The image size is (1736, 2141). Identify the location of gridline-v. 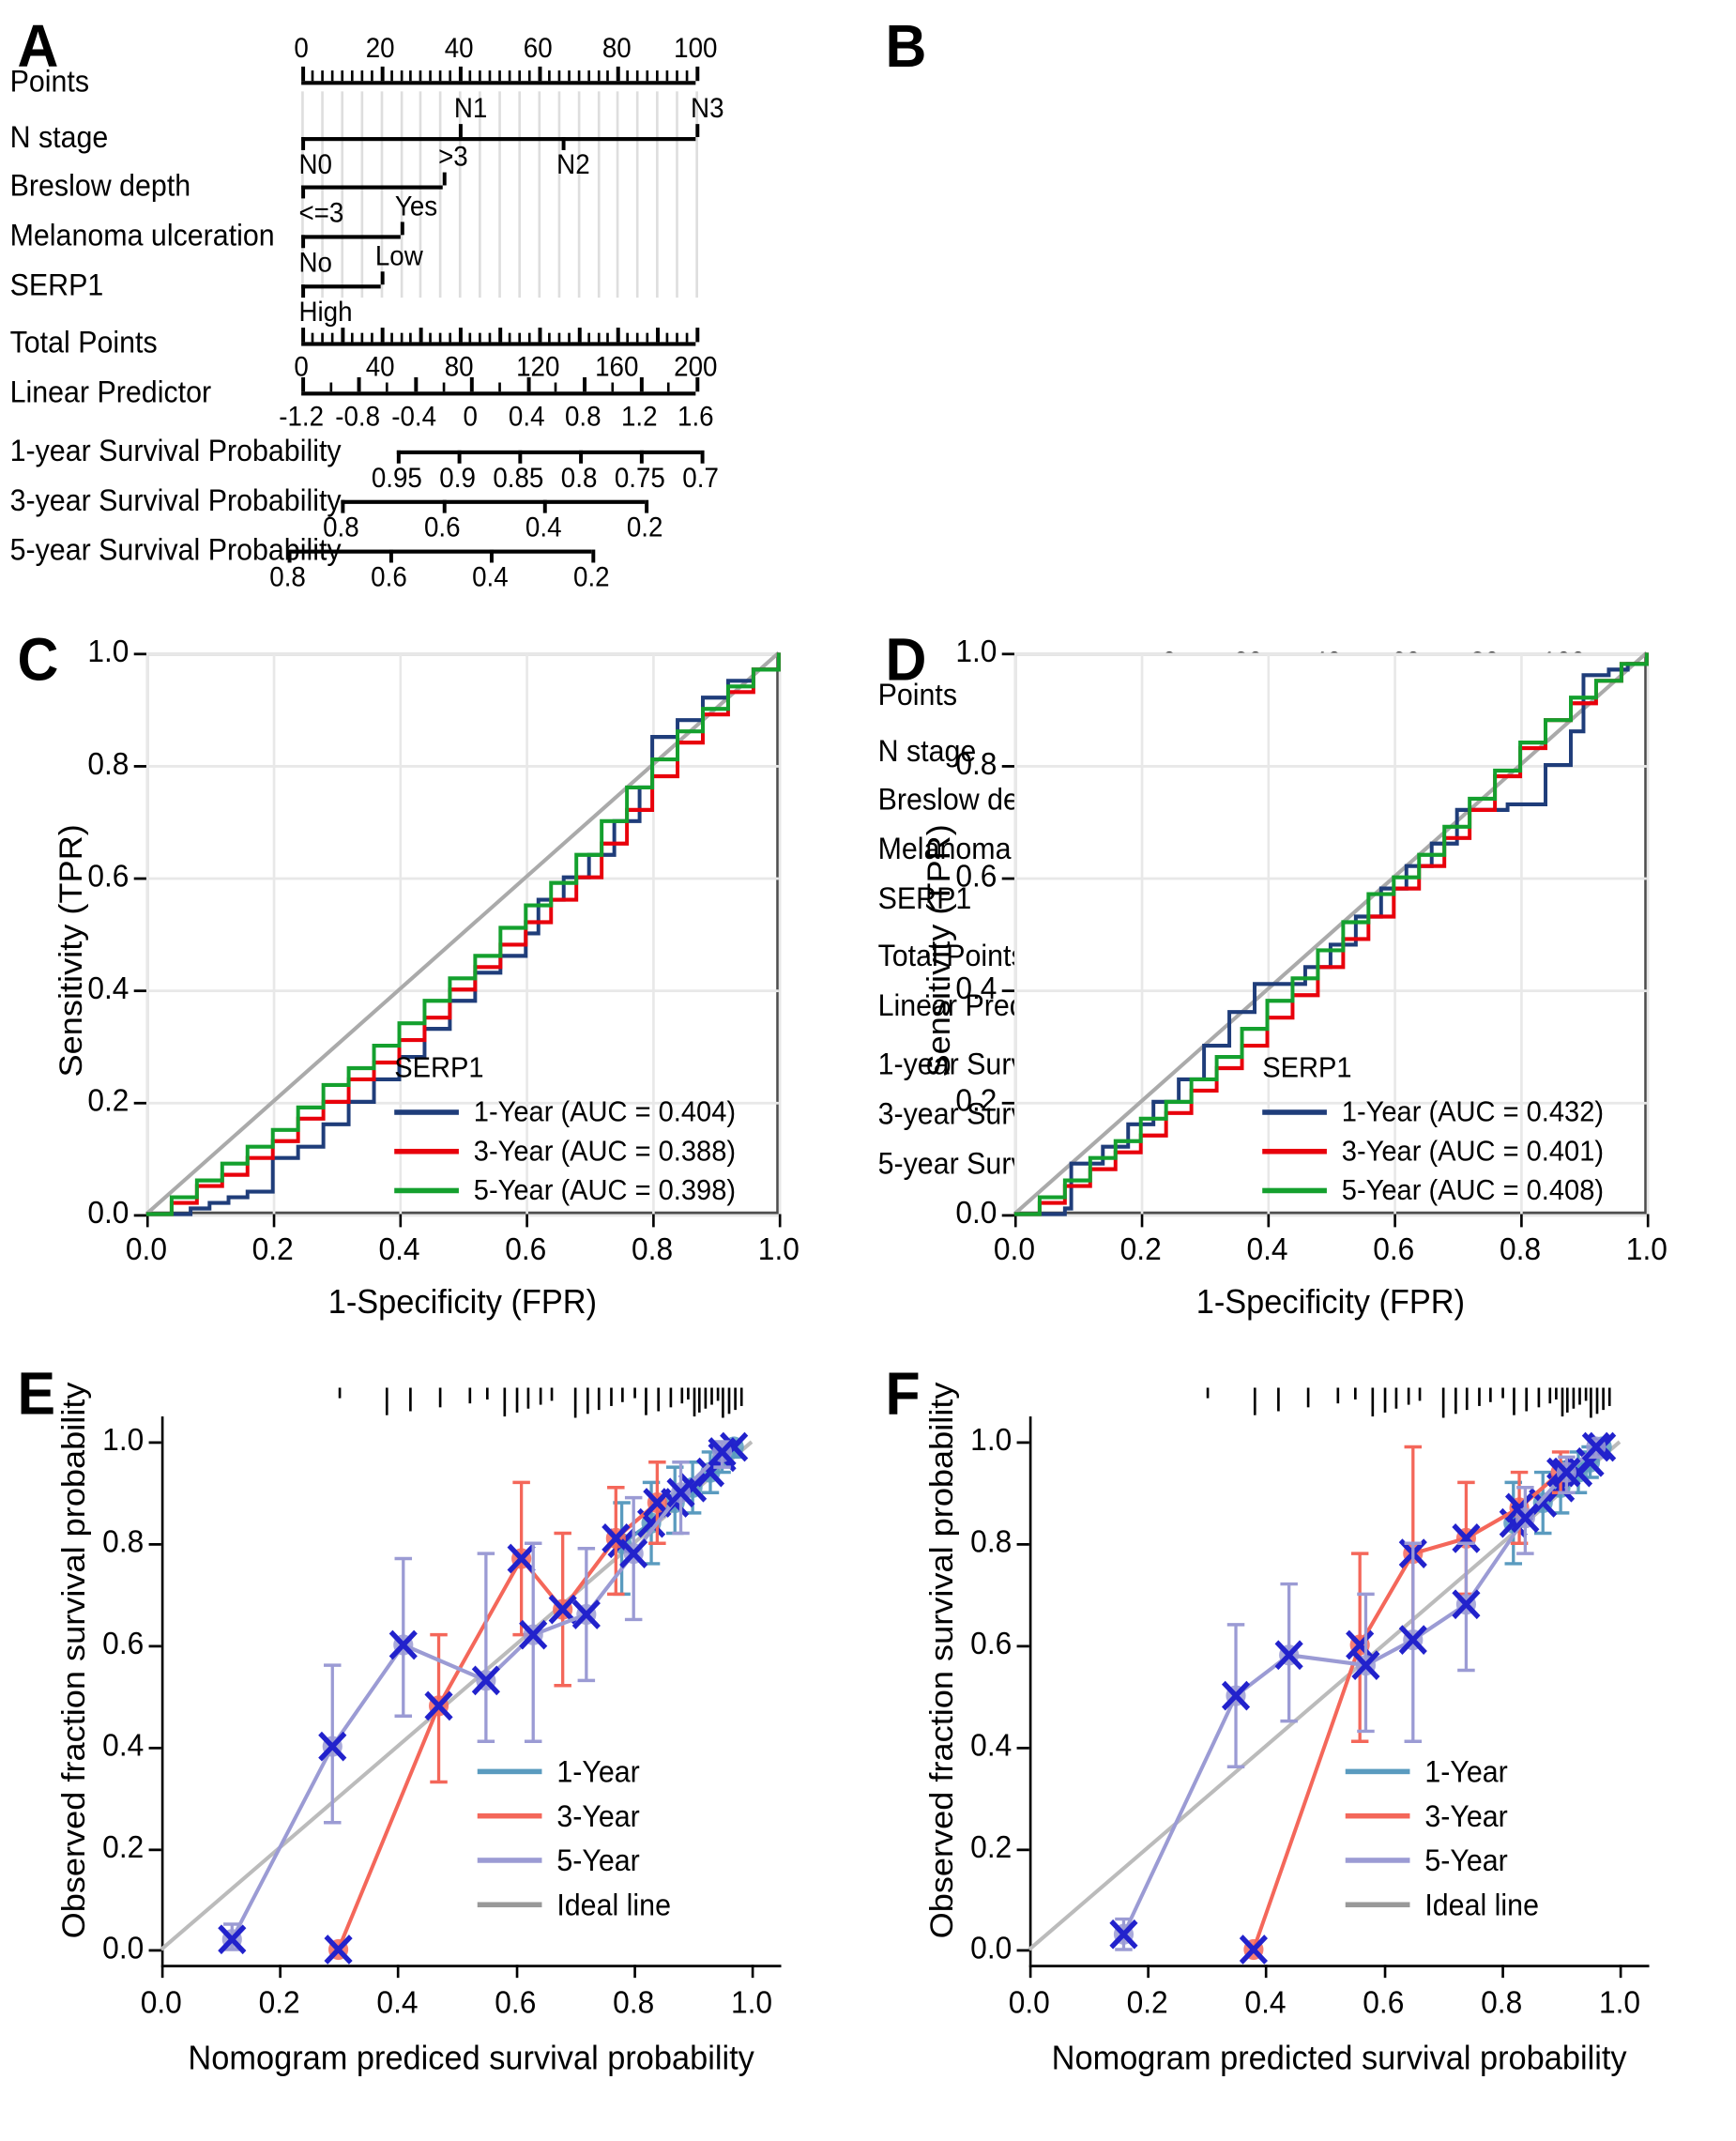
(1015, 933).